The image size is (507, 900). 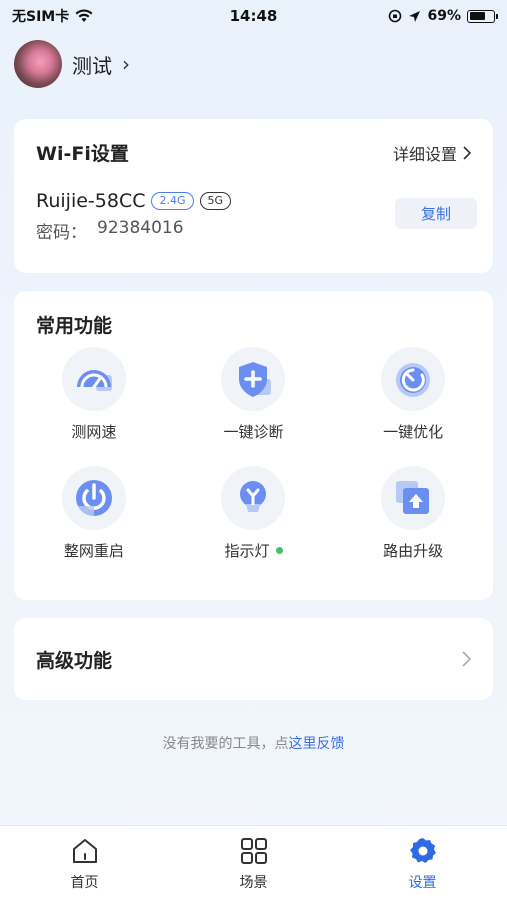 I want to click on chevron-right-icon: ›, so click(x=126, y=64).